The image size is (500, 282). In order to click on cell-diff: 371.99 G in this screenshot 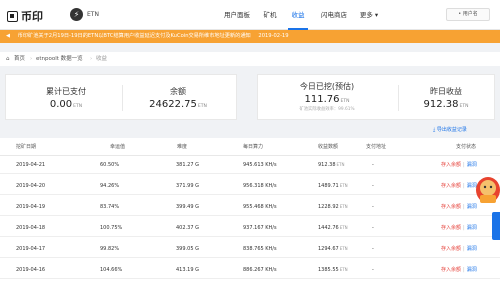, I will do `click(187, 186)`.